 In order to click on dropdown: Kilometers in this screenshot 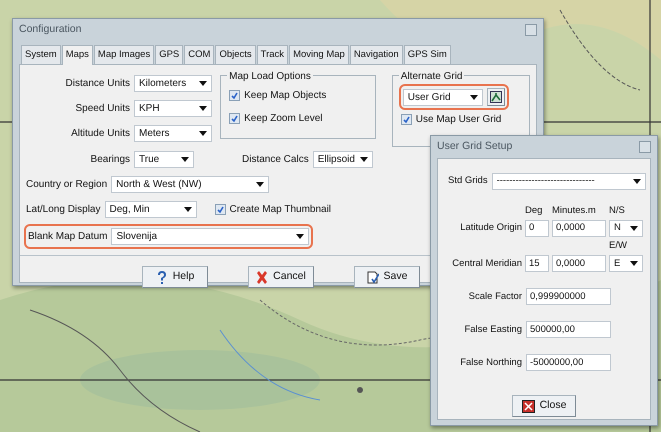, I will do `click(173, 83)`.